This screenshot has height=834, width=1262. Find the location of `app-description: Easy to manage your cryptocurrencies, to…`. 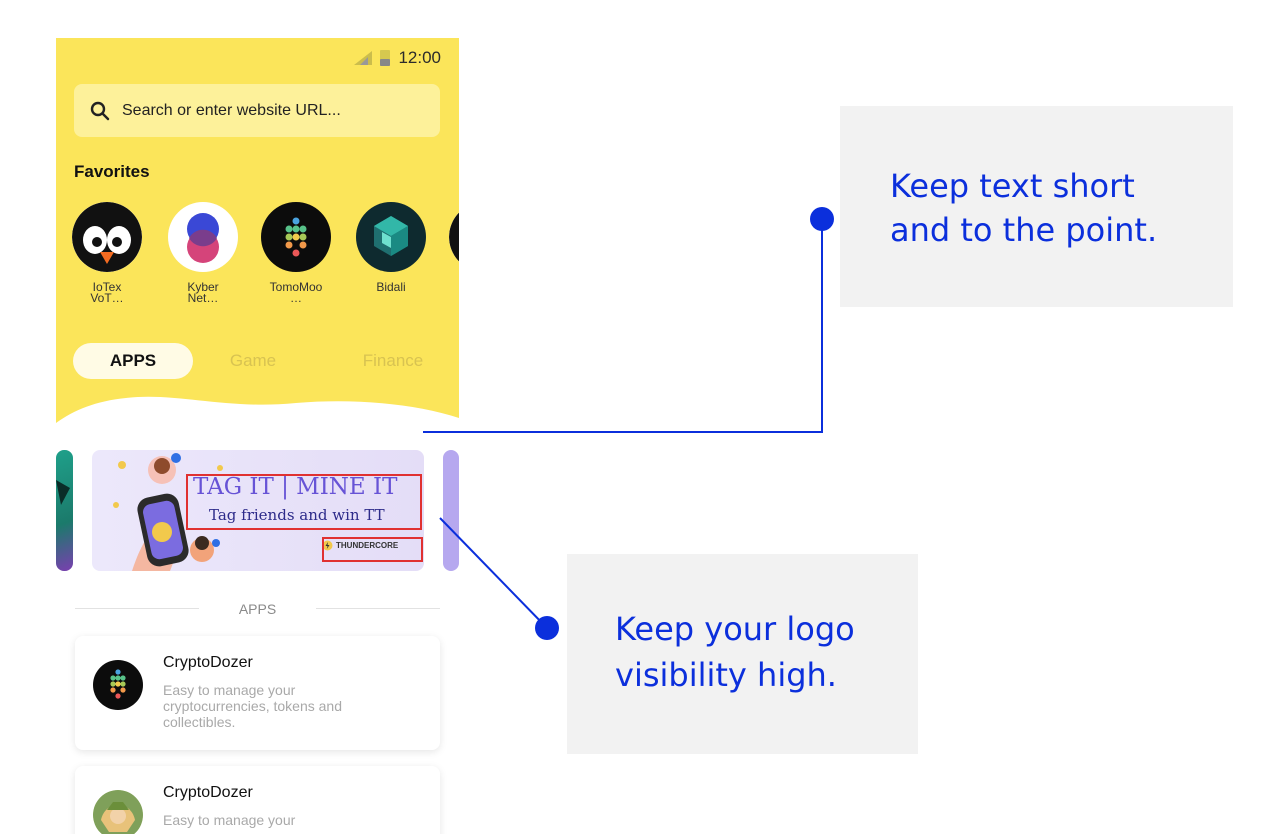

app-description: Easy to manage your cryptocurrencies, to… is located at coordinates (252, 706).